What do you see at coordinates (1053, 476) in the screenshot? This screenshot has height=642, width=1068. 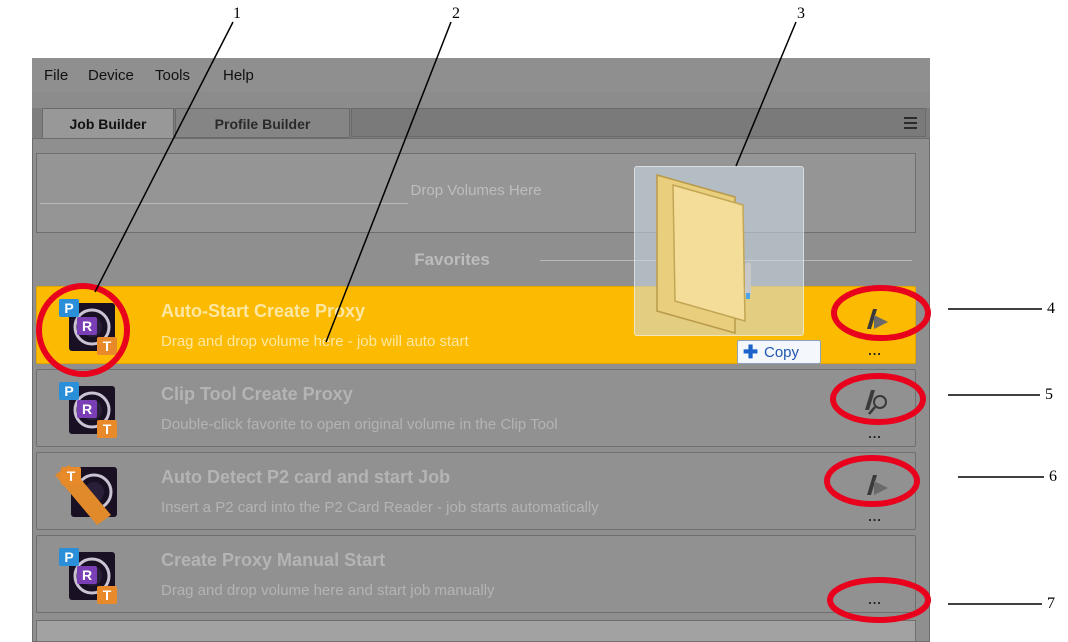 I see `callout-number-6: 6` at bounding box center [1053, 476].